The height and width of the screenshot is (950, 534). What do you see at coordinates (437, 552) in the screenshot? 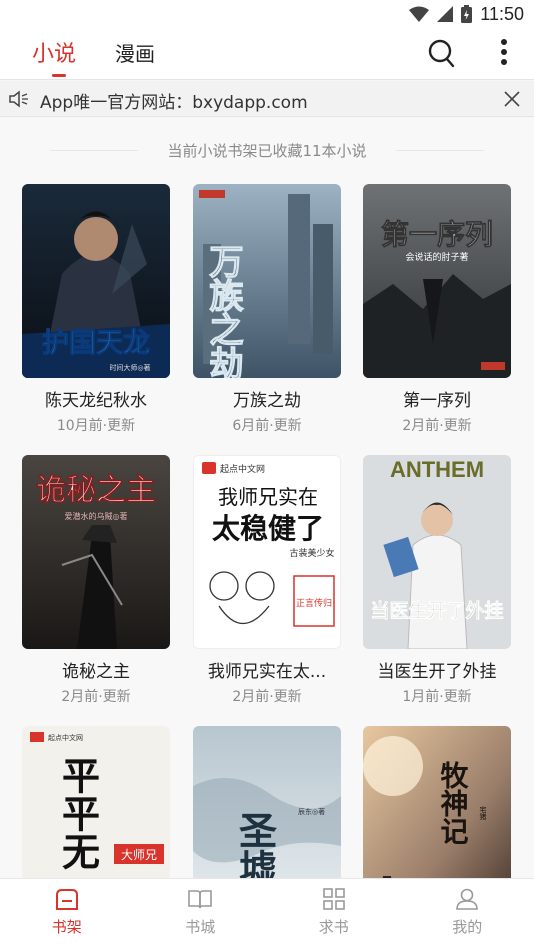
I see `book-cover: ANTHEM 当医生开了外挂` at bounding box center [437, 552].